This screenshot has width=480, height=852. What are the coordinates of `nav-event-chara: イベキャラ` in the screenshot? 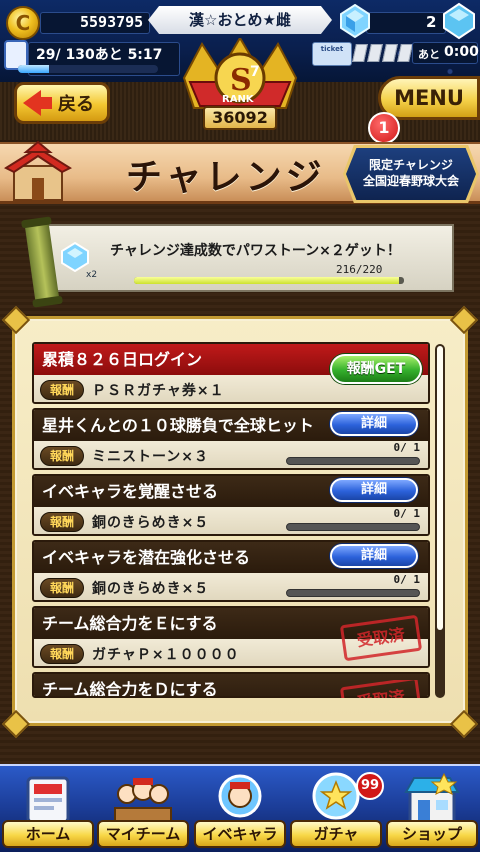 It's located at (240, 810).